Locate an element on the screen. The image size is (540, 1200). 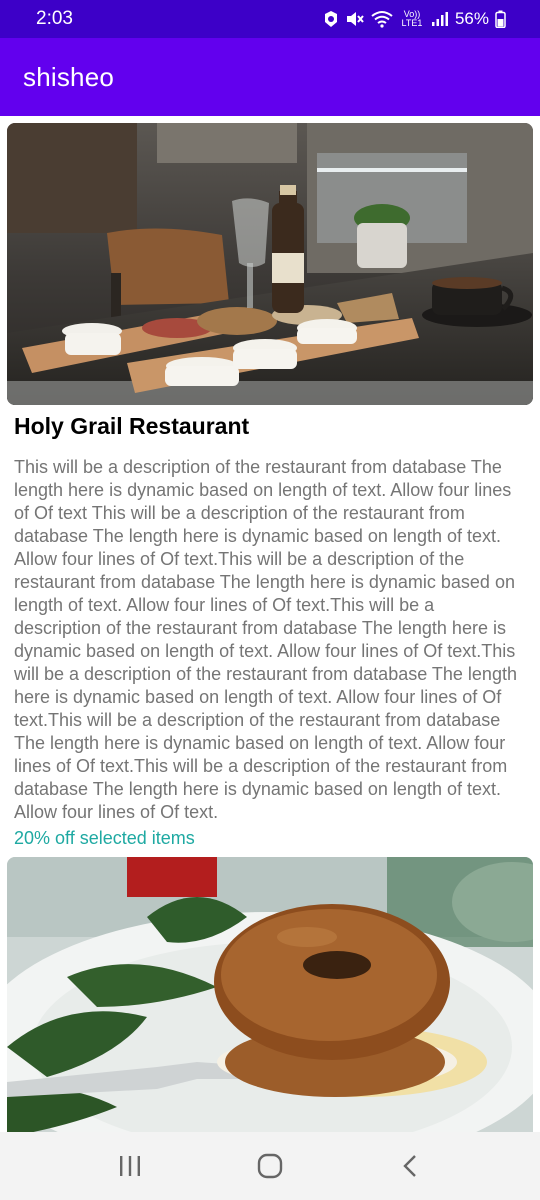
battery-percent: 56% is located at coordinates (471, 18).